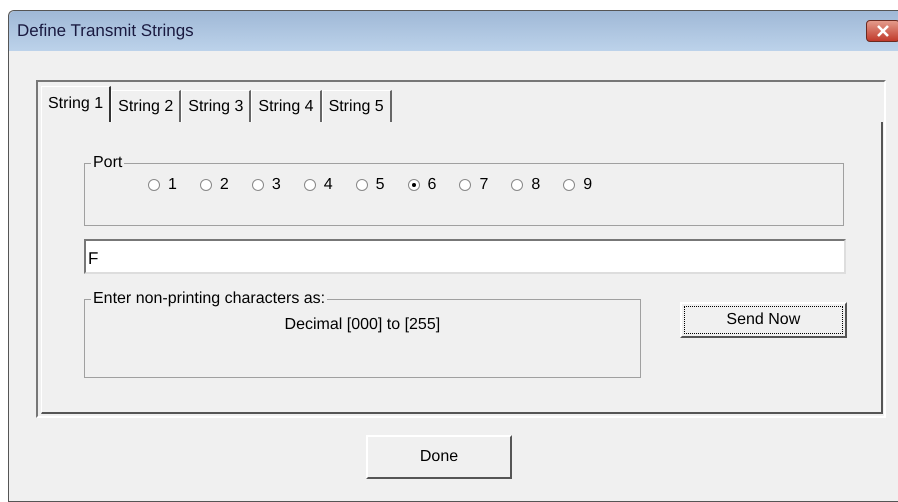 The image size is (898, 502). I want to click on group-label: Enter non-printing characters as:, so click(209, 299).